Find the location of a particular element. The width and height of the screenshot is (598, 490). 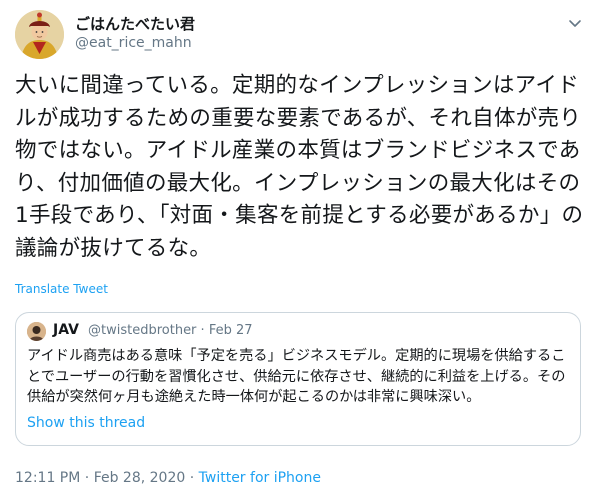

author-handle: @eat_rice_mahn is located at coordinates (133, 43).